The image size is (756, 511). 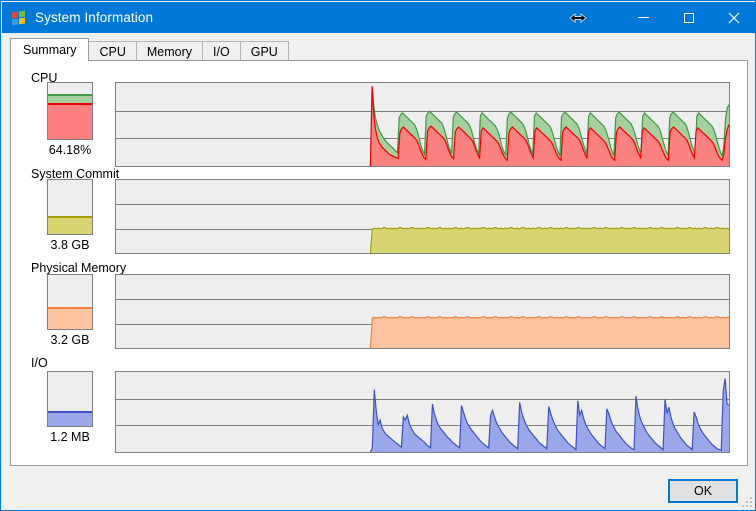 What do you see at coordinates (70, 437) in the screenshot?
I see `gauge-value-io: 1.2 MB` at bounding box center [70, 437].